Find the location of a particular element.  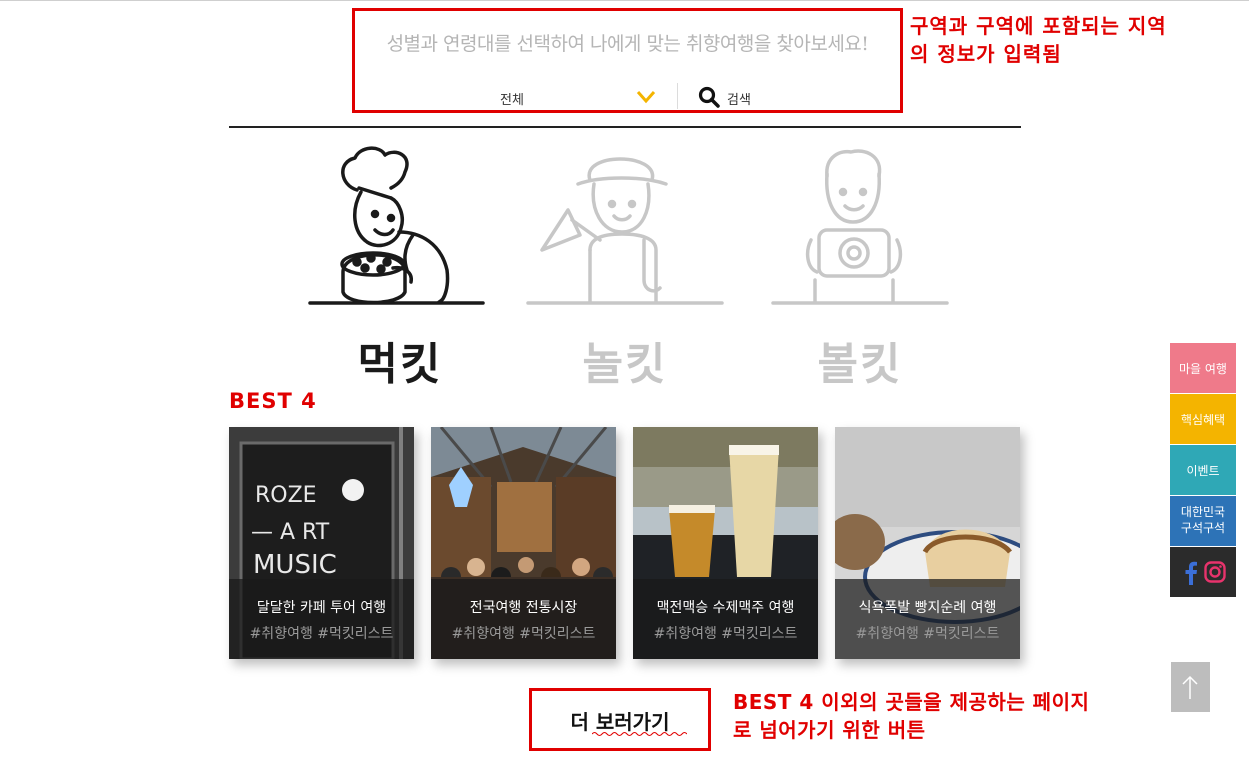

best-card-market: 전국여행 전통시장 #취향여행 #먹킷리스트 is located at coordinates (523, 543).